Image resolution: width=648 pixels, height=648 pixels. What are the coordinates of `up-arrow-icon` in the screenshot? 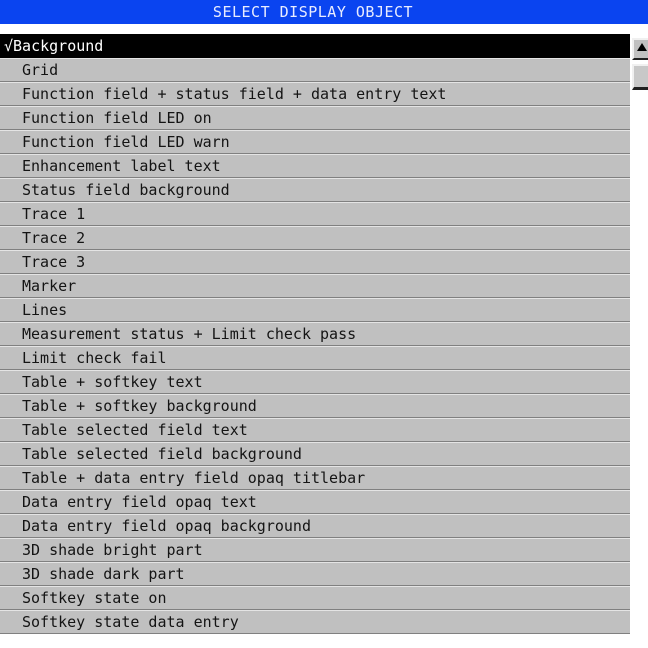 It's located at (642, 47).